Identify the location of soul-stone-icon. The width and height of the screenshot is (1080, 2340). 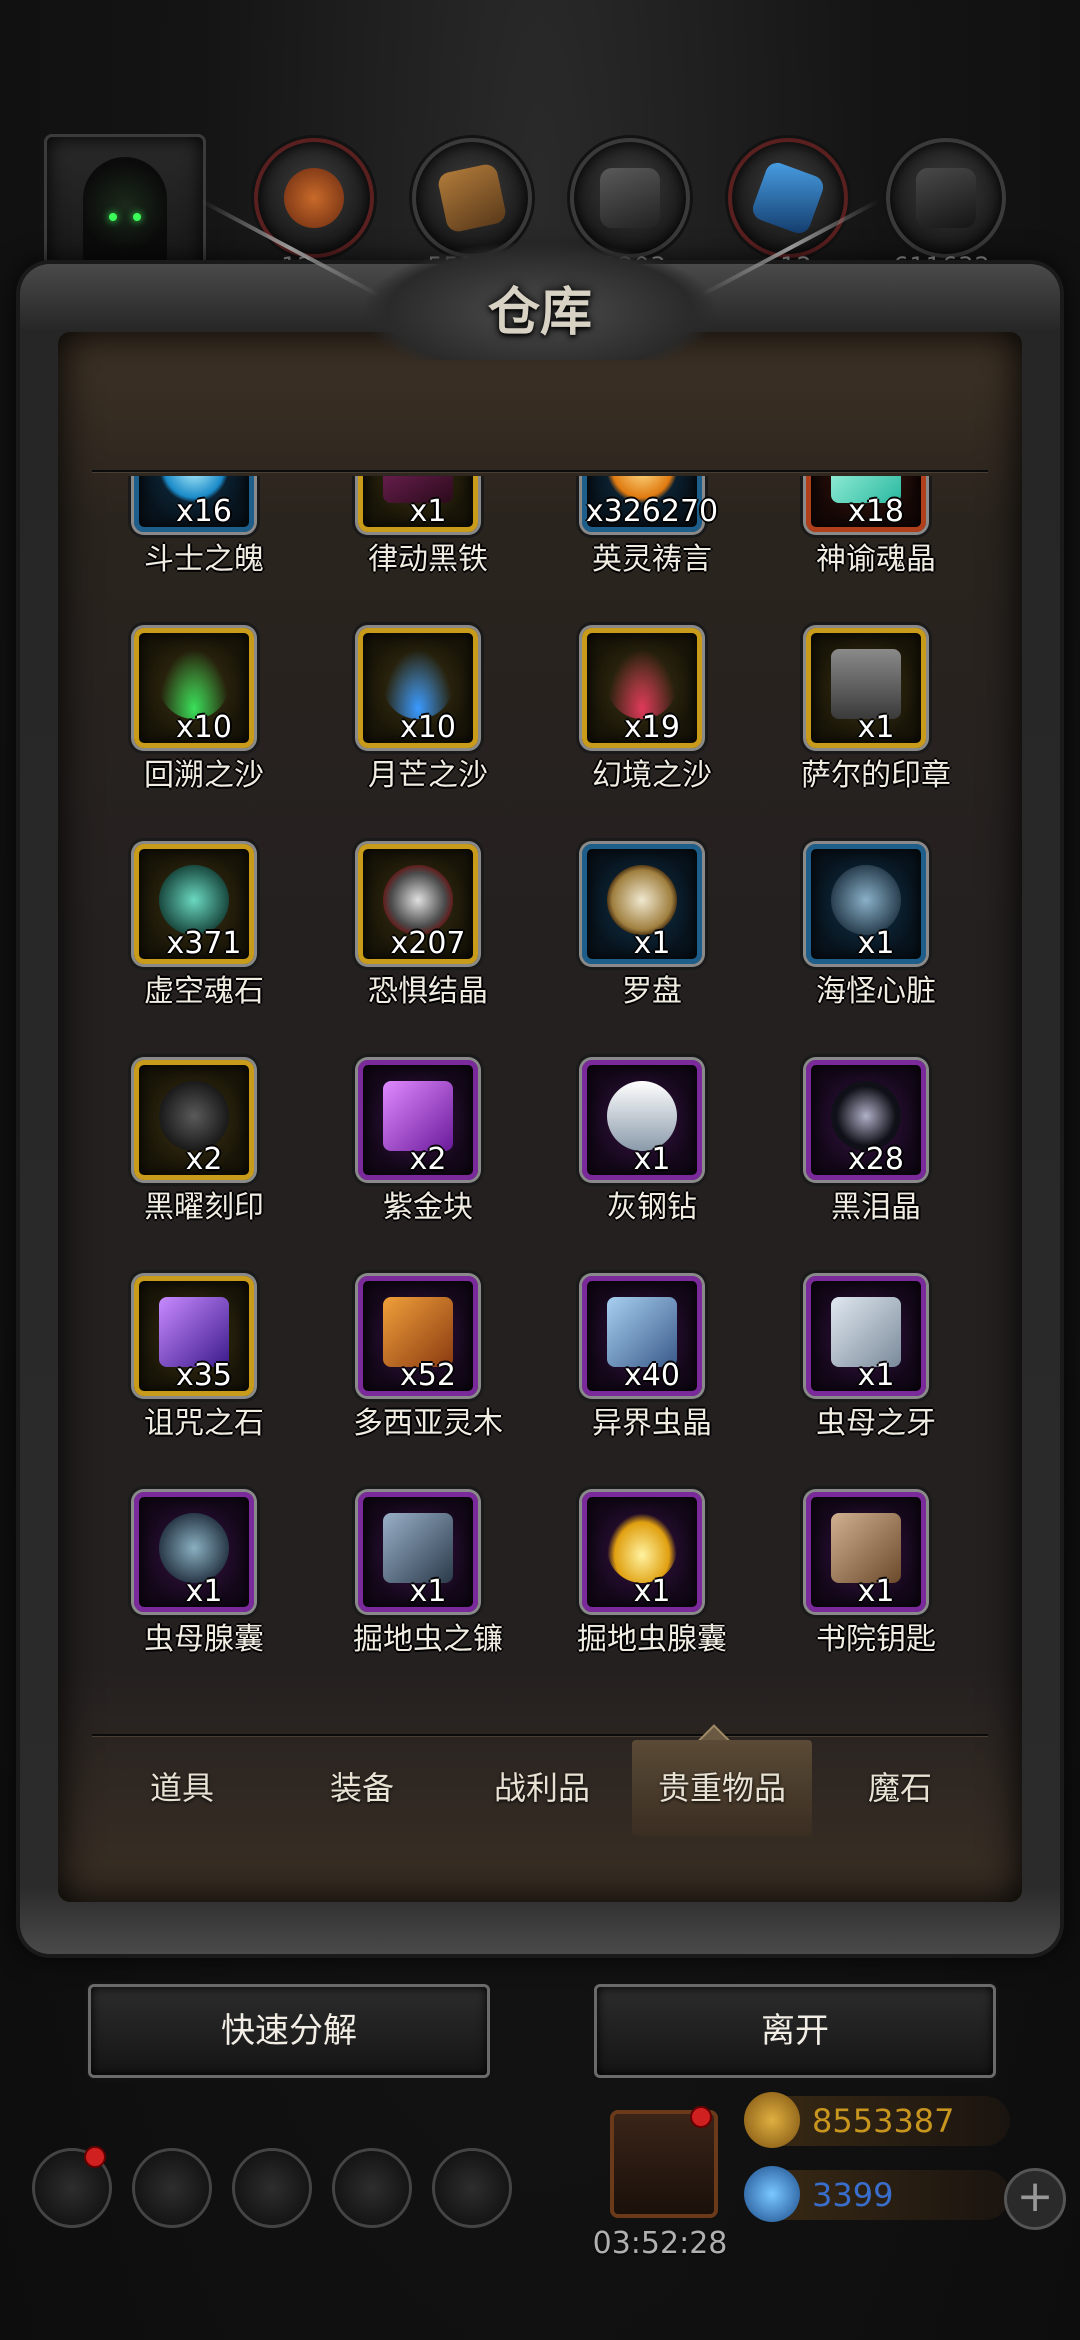
(194, 900).